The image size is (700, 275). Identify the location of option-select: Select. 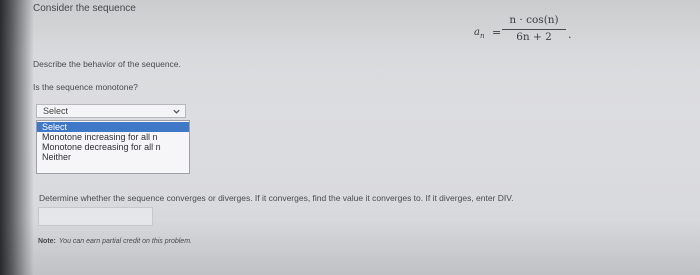
(113, 127).